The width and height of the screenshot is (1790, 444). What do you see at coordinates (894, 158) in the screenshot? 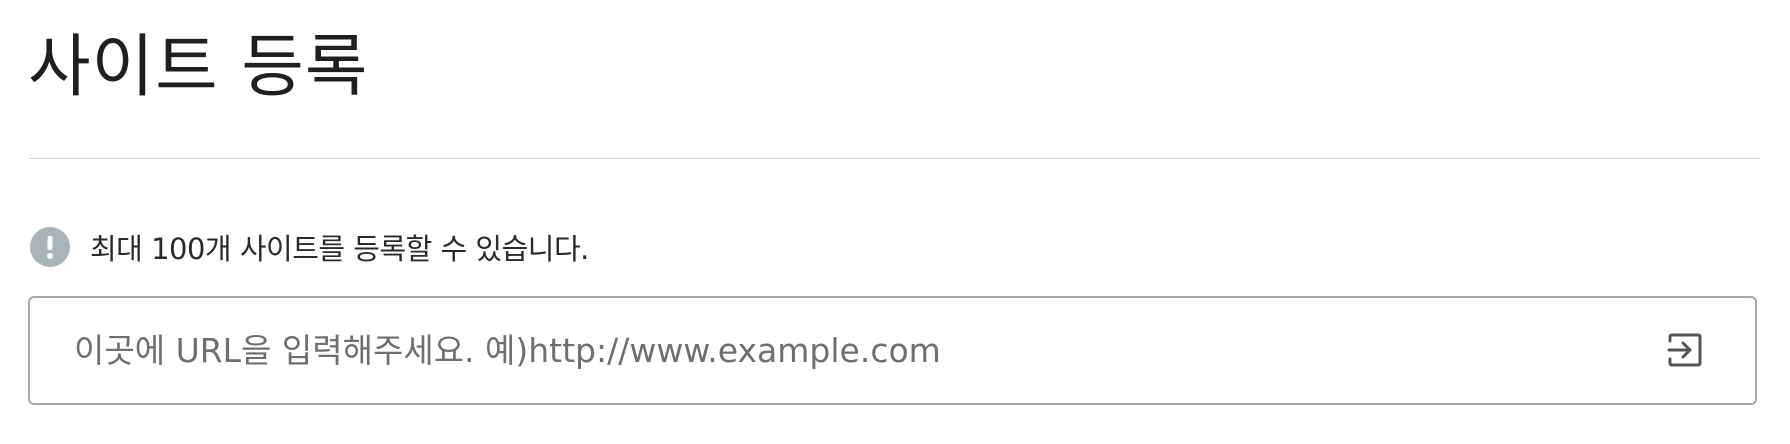
I see `title-divider` at bounding box center [894, 158].